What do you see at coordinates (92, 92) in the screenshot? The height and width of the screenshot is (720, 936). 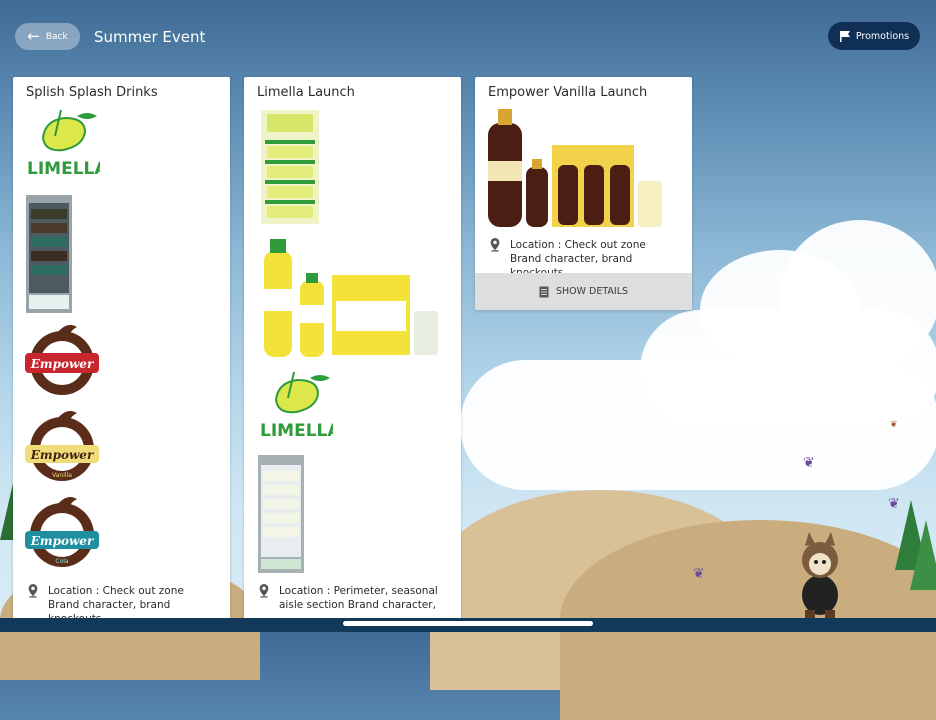 I see `card-title: Splish Splash Drinks` at bounding box center [92, 92].